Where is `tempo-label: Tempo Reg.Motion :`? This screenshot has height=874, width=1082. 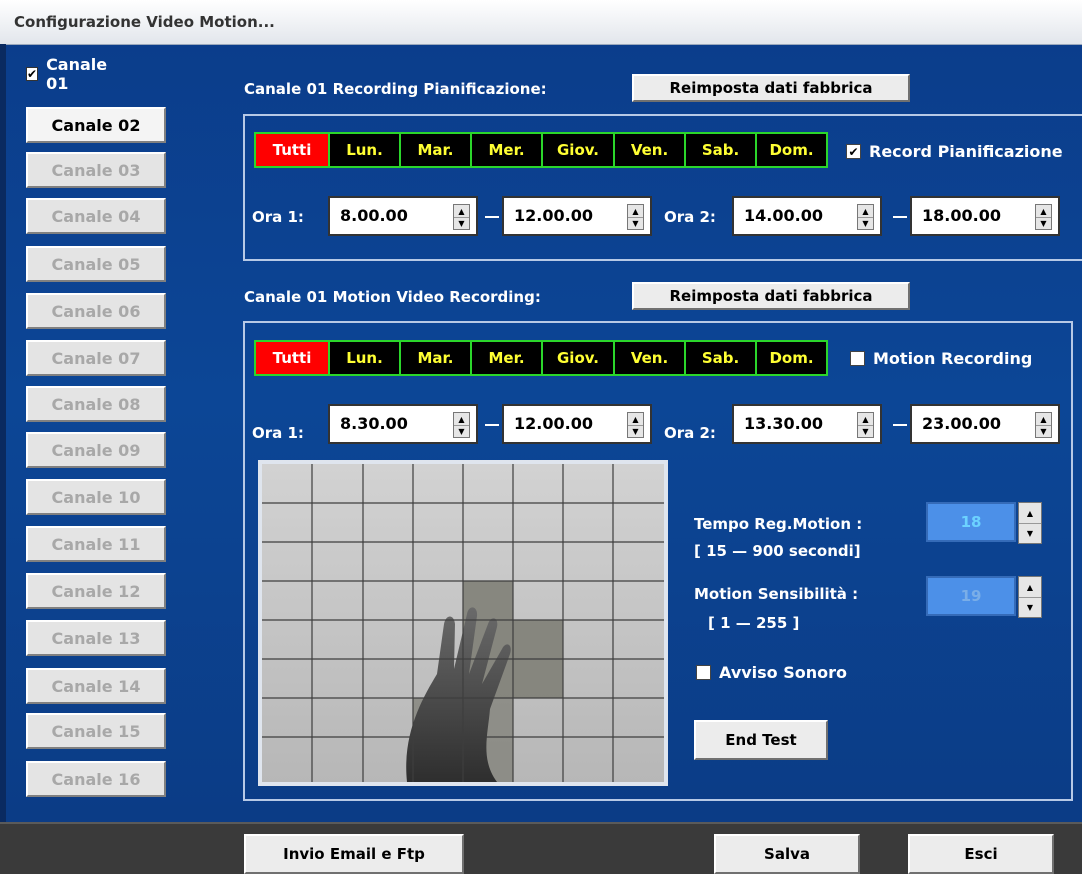
tempo-label: Tempo Reg.Motion : is located at coordinates (778, 524).